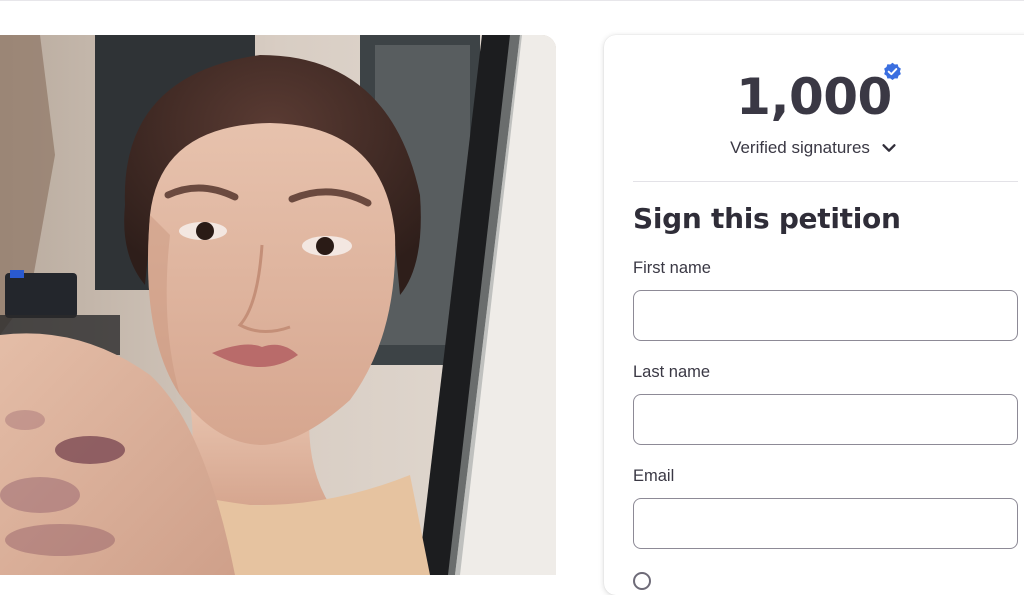 The image size is (1024, 595). Describe the element at coordinates (825, 419) in the screenshot. I see `last-name-input` at that location.